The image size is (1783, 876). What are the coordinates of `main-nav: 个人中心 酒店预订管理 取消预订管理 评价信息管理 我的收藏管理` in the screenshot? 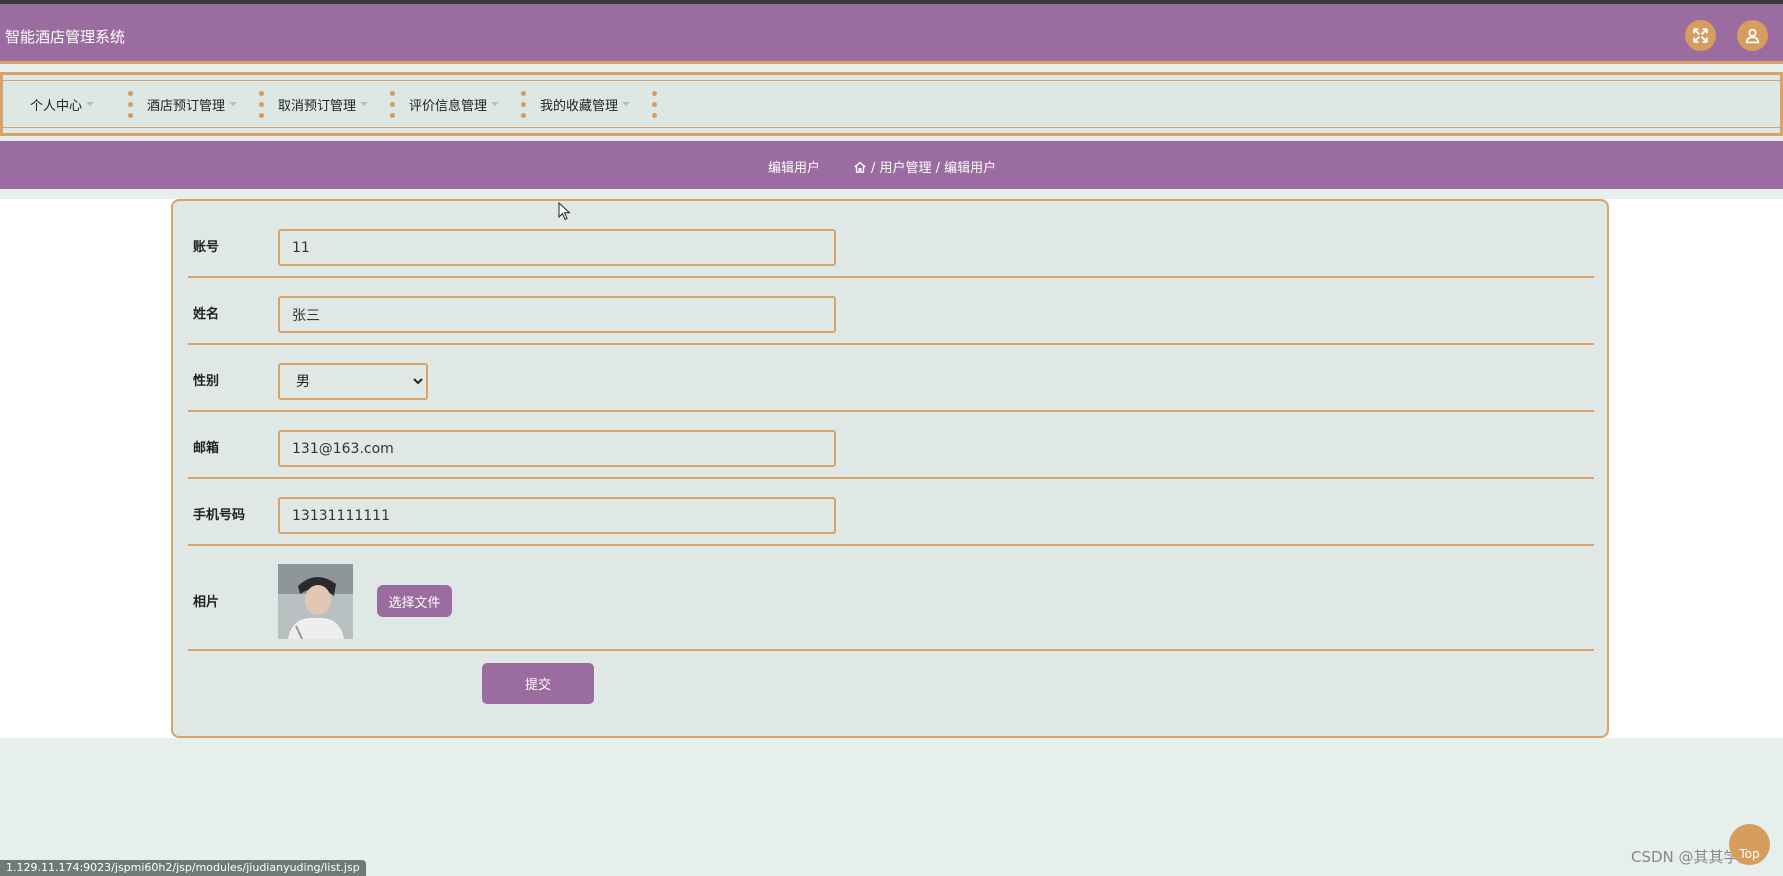 It's located at (891, 104).